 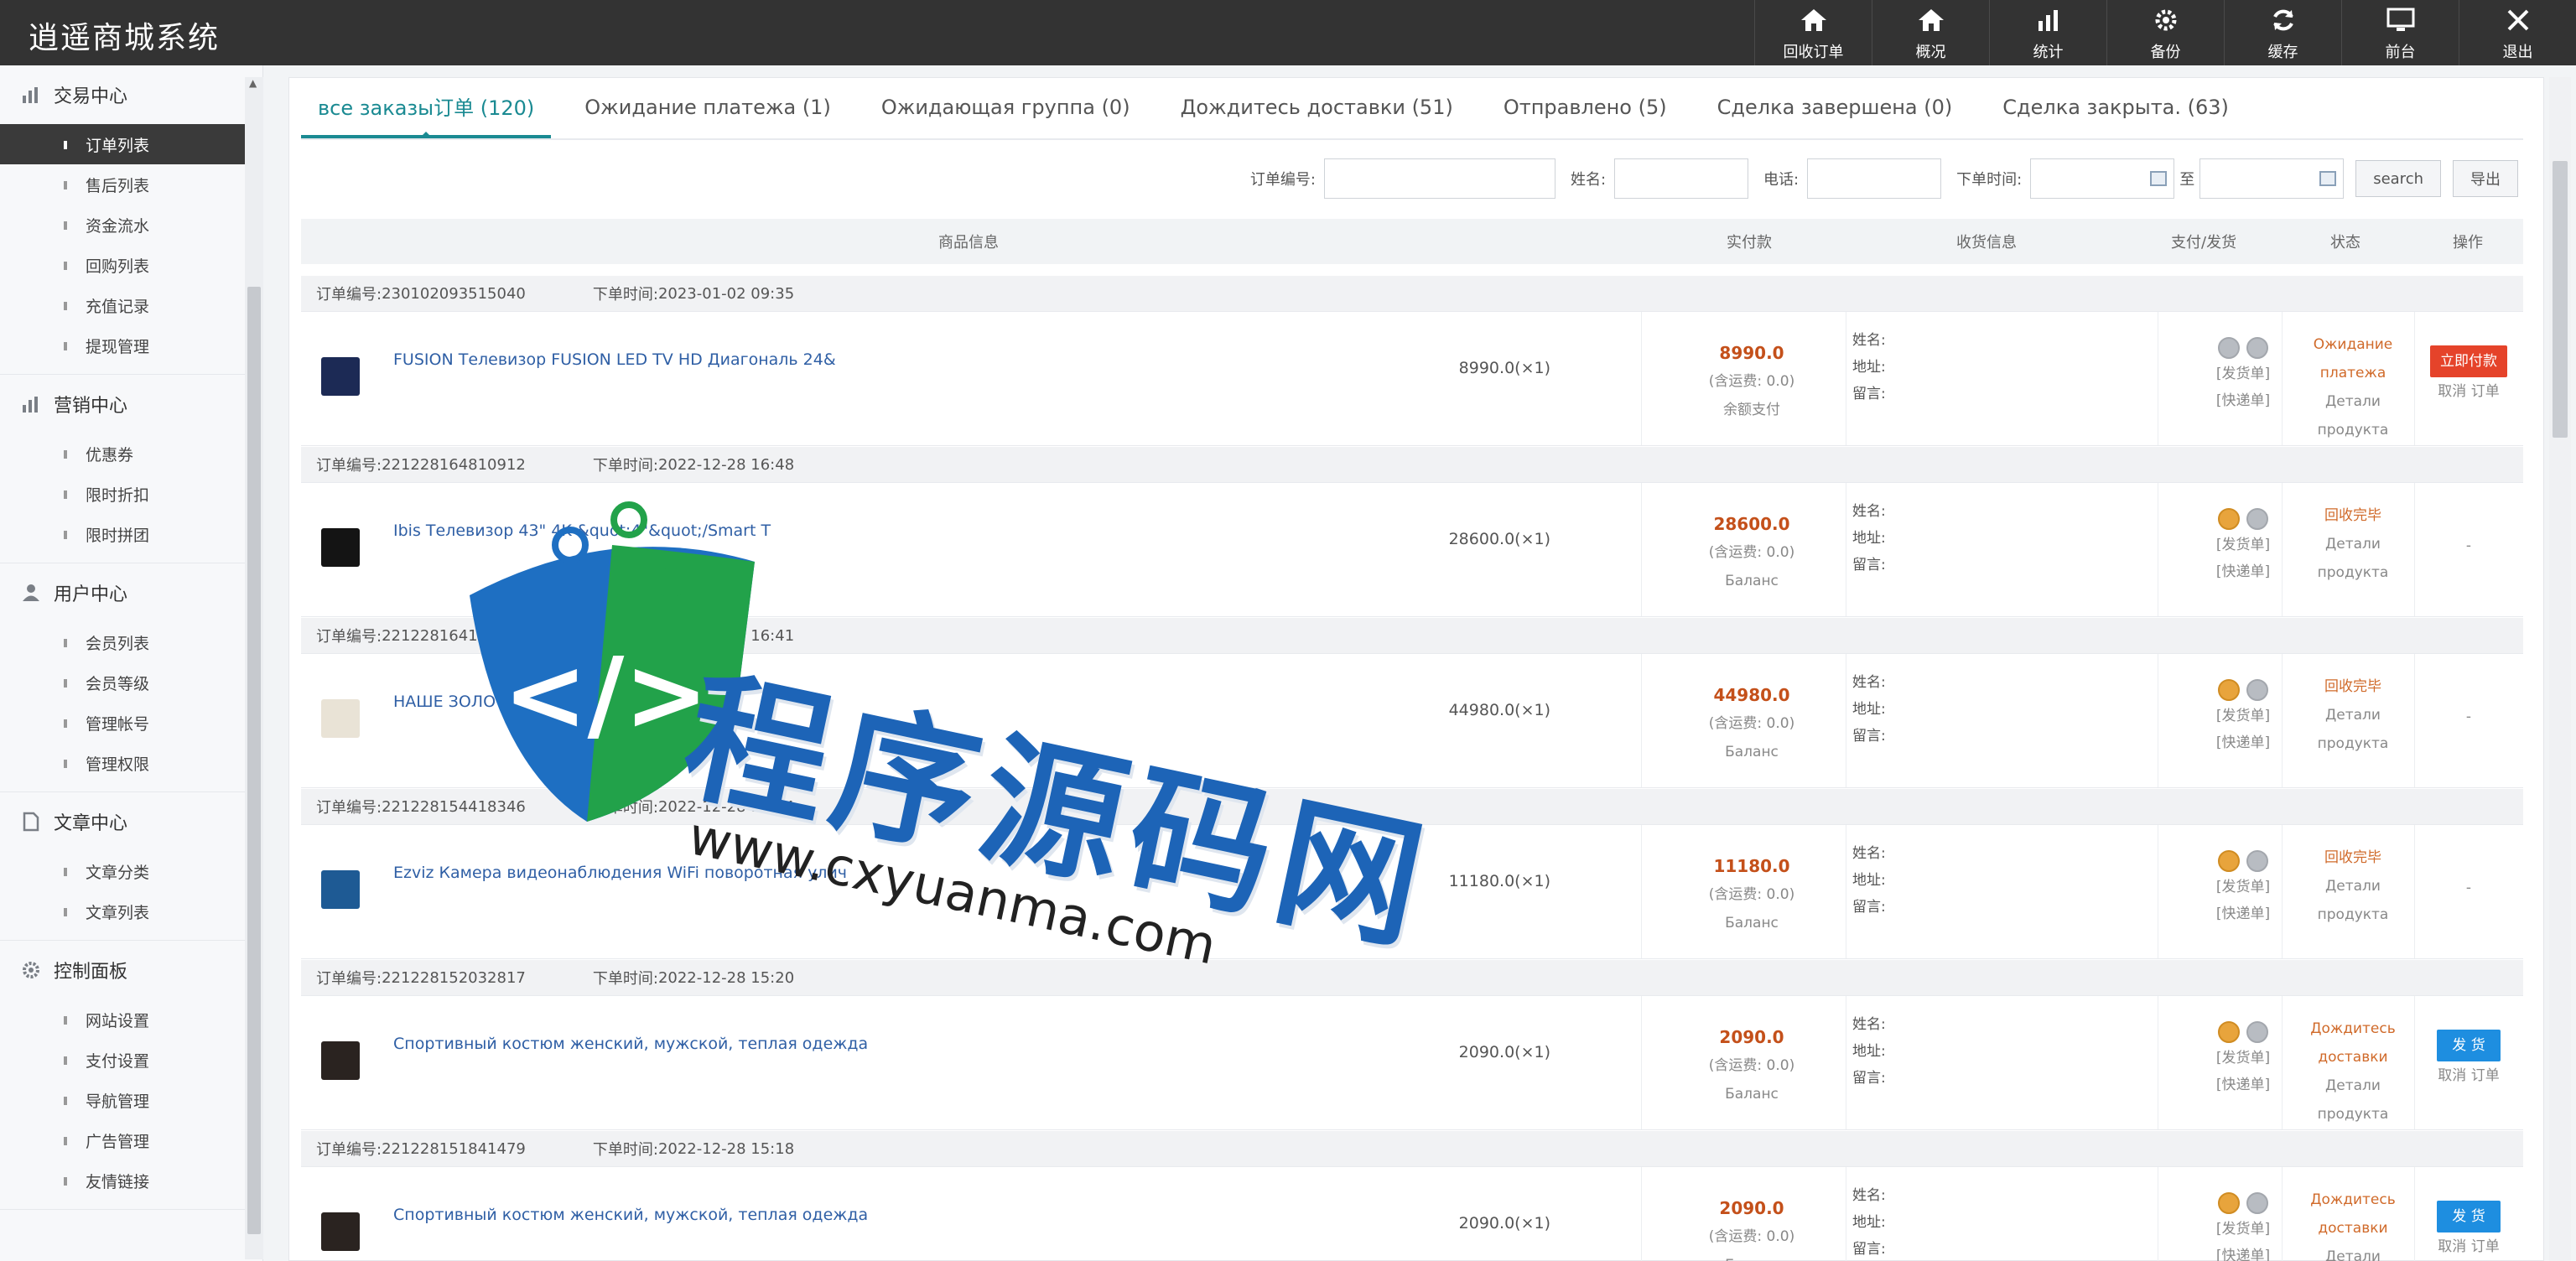 What do you see at coordinates (131, 345) in the screenshot?
I see `sidebar-item-0-5: 提现管理` at bounding box center [131, 345].